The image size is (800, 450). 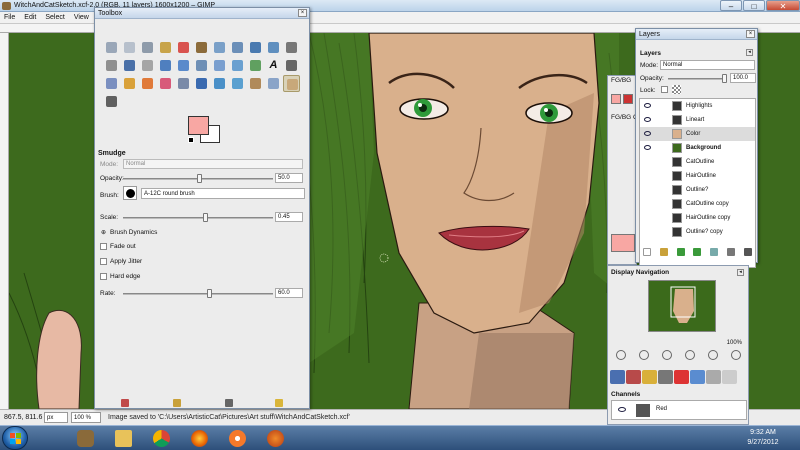 What do you see at coordinates (697, 176) in the screenshot?
I see `layer-row: HairOutline` at bounding box center [697, 176].